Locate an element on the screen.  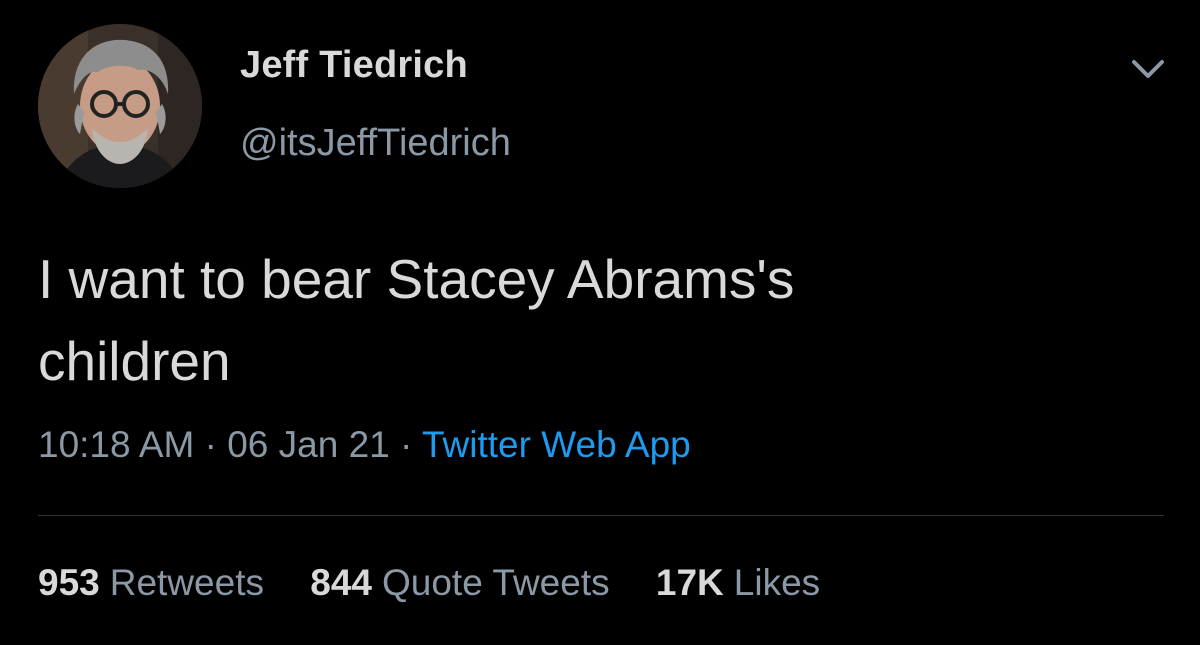
retweets-stat: 953 Retweets is located at coordinates (151, 582).